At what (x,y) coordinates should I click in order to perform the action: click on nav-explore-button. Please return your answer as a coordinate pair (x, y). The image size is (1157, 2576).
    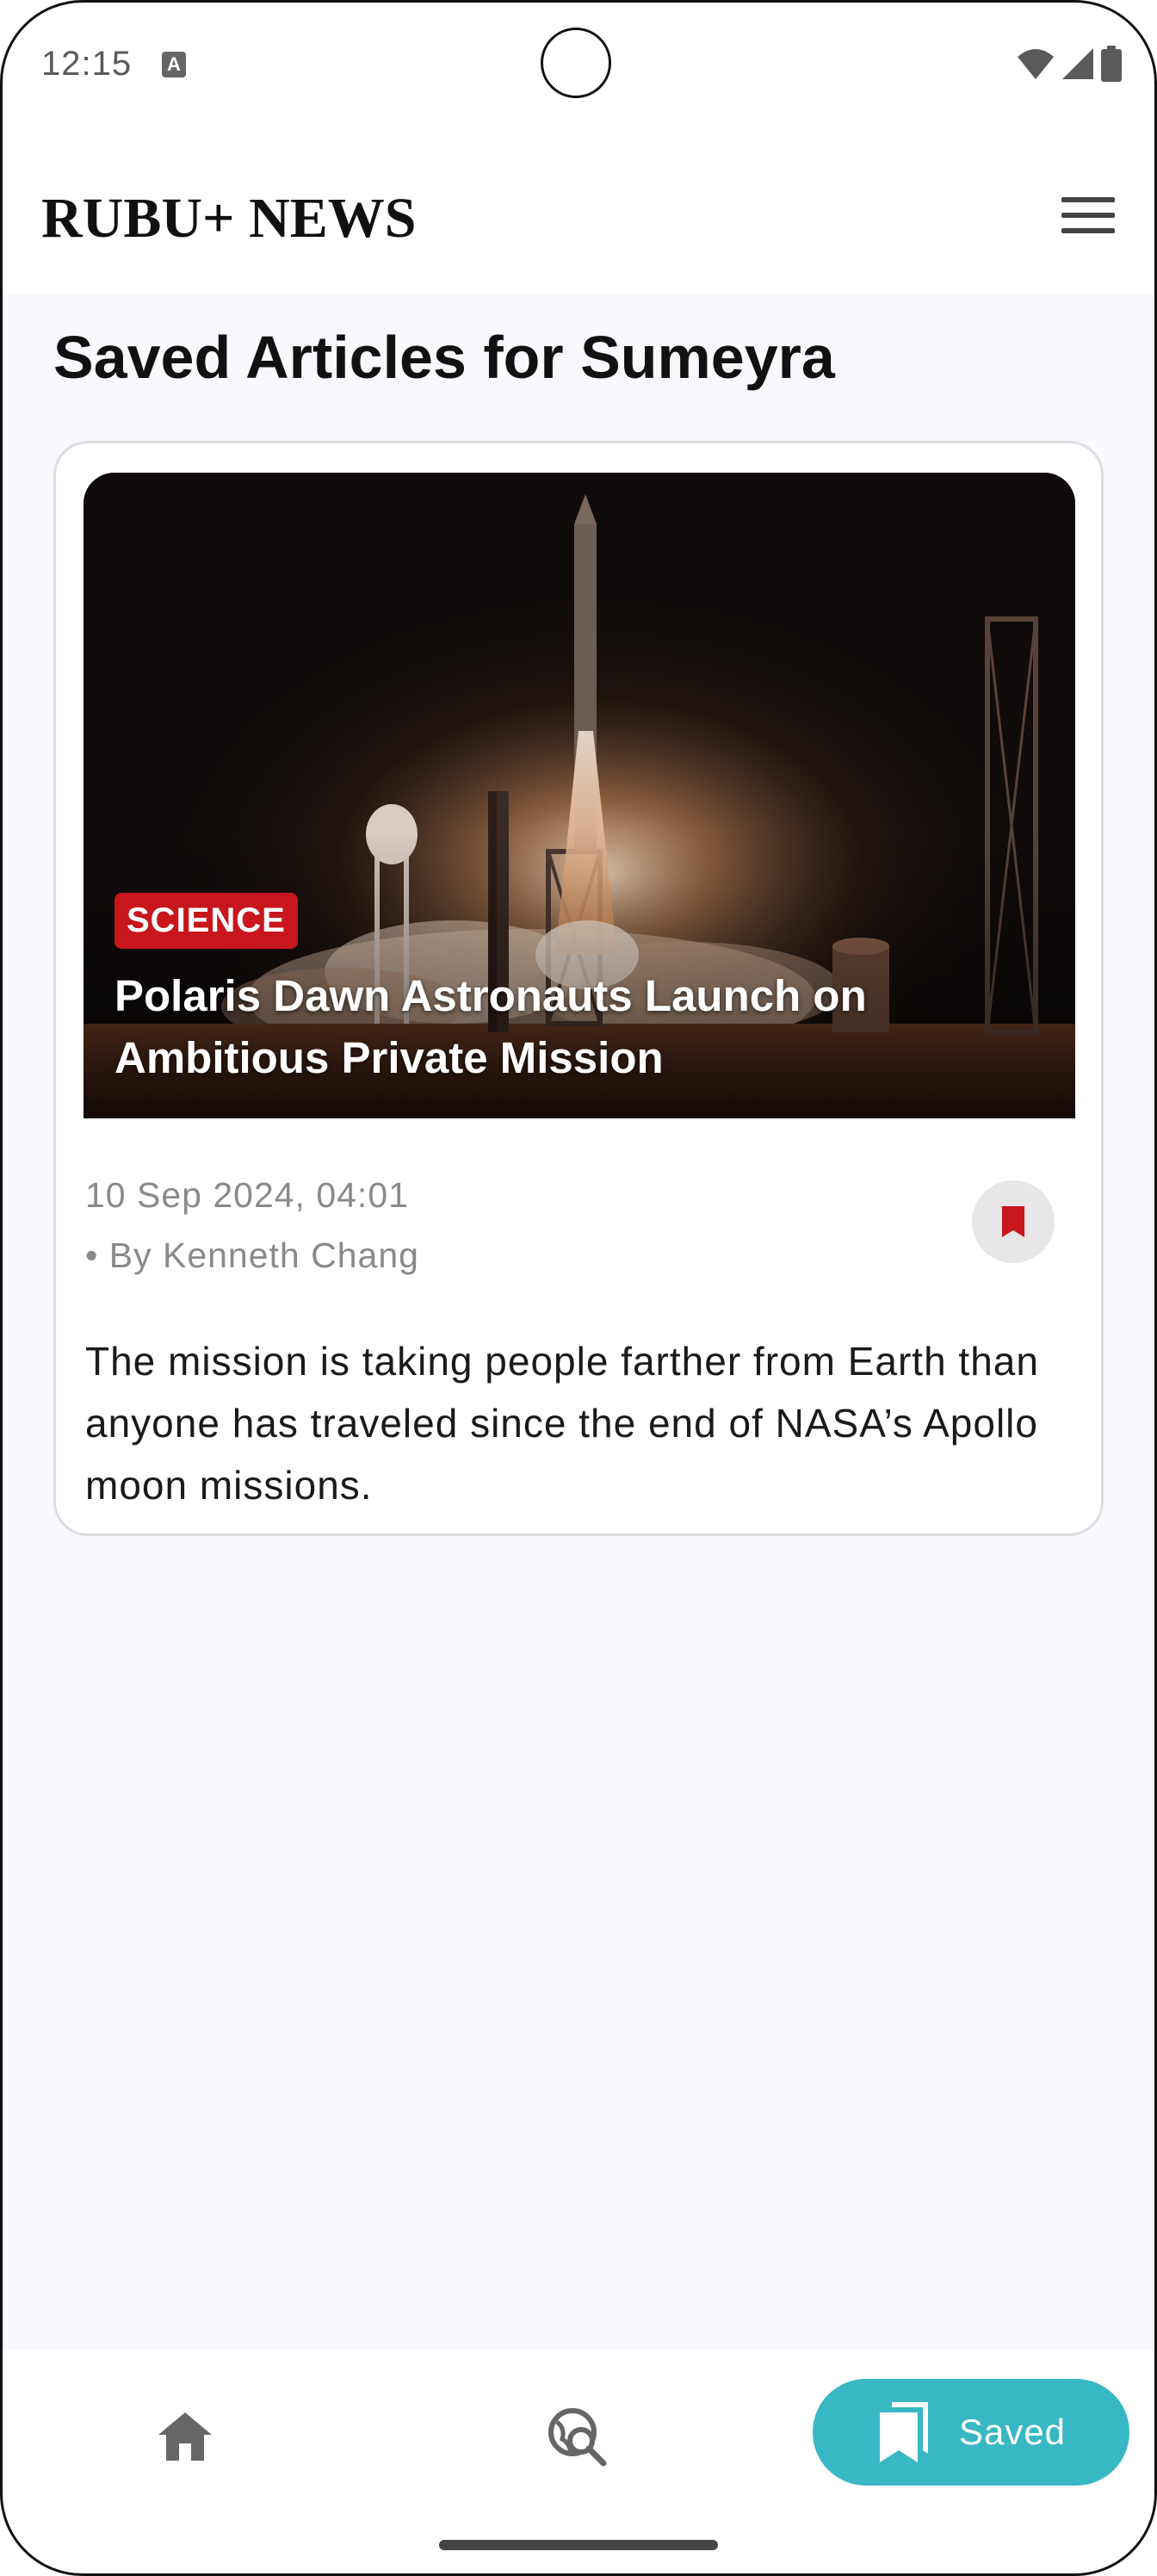
    Looking at the image, I should click on (577, 2436).